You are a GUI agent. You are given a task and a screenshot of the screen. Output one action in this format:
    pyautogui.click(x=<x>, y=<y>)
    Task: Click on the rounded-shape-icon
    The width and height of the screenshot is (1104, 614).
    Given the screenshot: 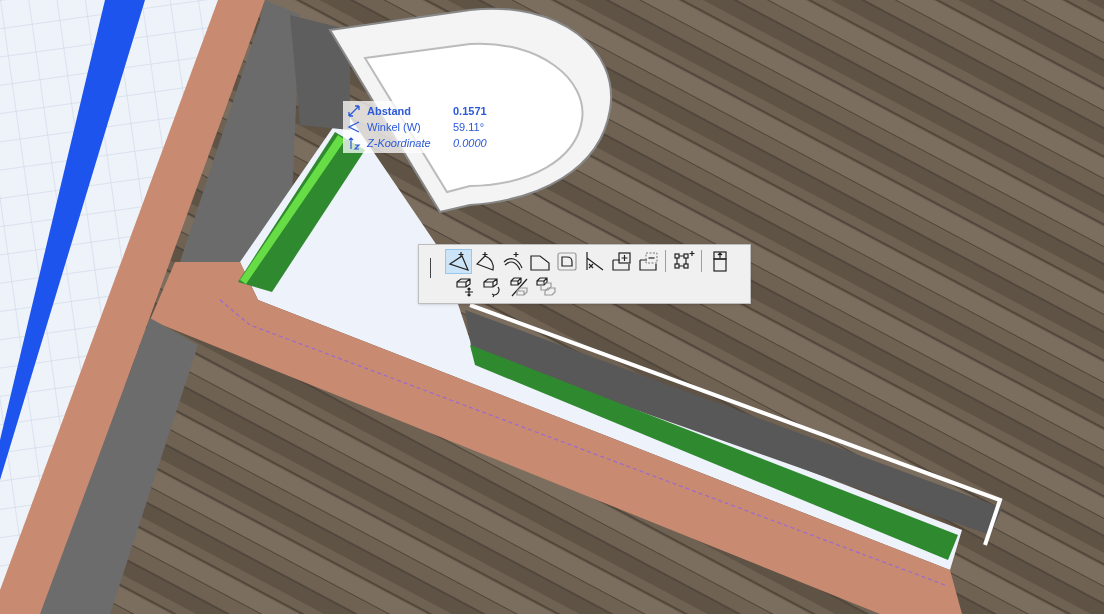 What is the action you would take?
    pyautogui.click(x=566, y=261)
    